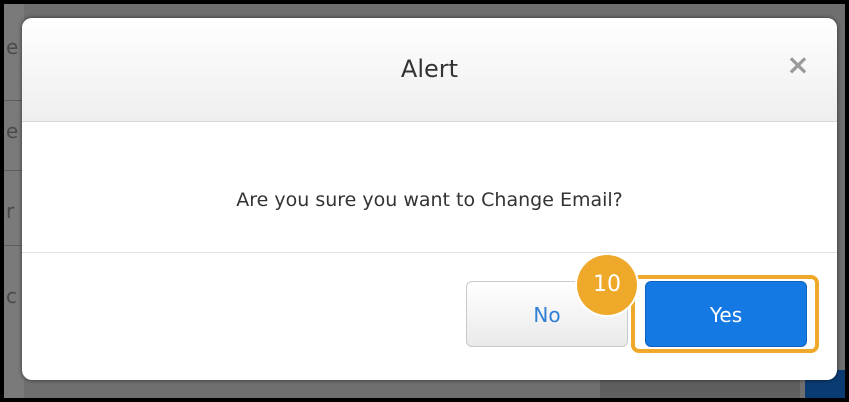  I want to click on close-icon: ×, so click(798, 65).